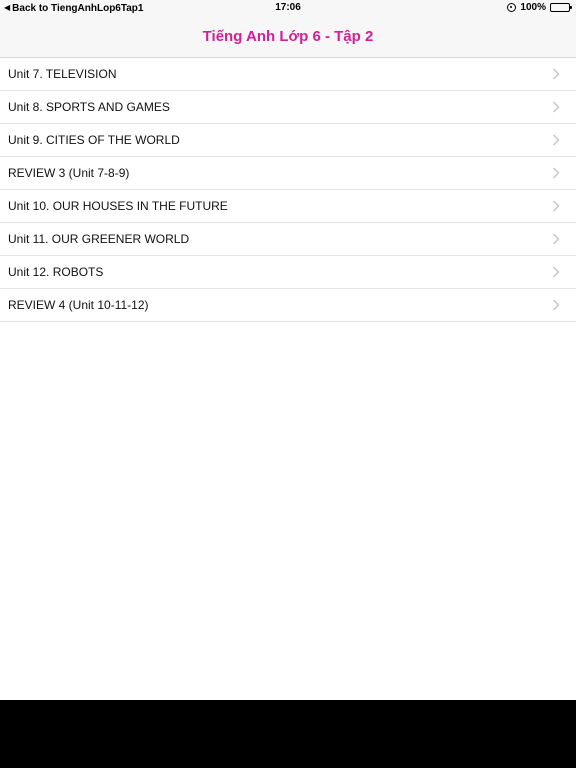 Image resolution: width=576 pixels, height=768 pixels. What do you see at coordinates (99, 239) in the screenshot?
I see `list-item-label: Unit 11. OUR GREENER WORLD` at bounding box center [99, 239].